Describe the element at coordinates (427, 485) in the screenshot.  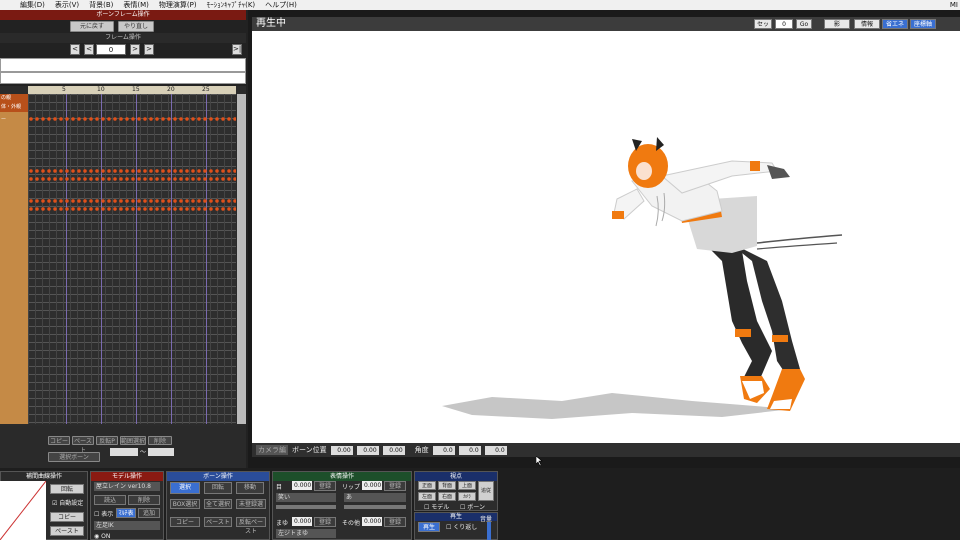
I see `view-front-button: 正面` at that location.